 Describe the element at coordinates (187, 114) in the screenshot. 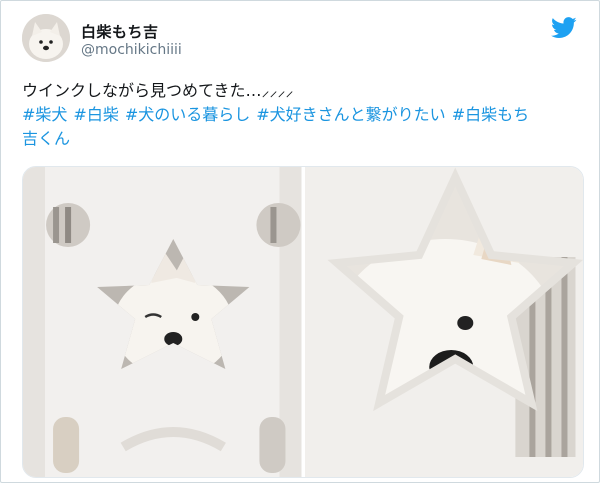

I see `hashtag-link: #犬のいる暮らし` at that location.